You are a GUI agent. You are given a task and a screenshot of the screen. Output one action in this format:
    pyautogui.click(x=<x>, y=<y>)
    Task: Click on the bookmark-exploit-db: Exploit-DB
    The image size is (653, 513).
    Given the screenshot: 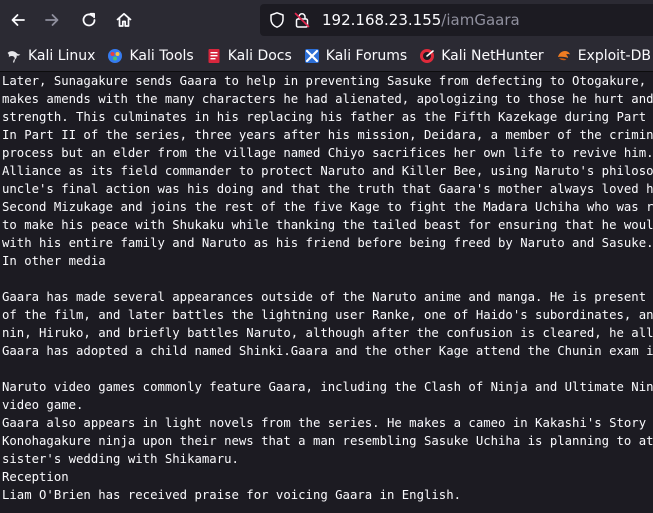 What is the action you would take?
    pyautogui.click(x=602, y=56)
    